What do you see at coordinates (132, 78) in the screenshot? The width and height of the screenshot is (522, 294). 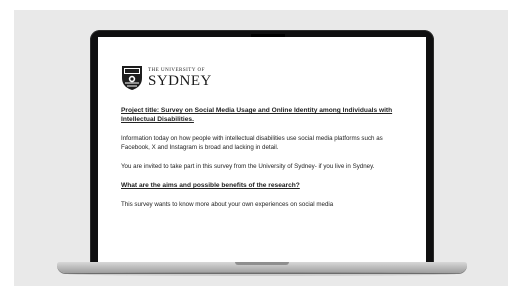 I see `crest-icon` at bounding box center [132, 78].